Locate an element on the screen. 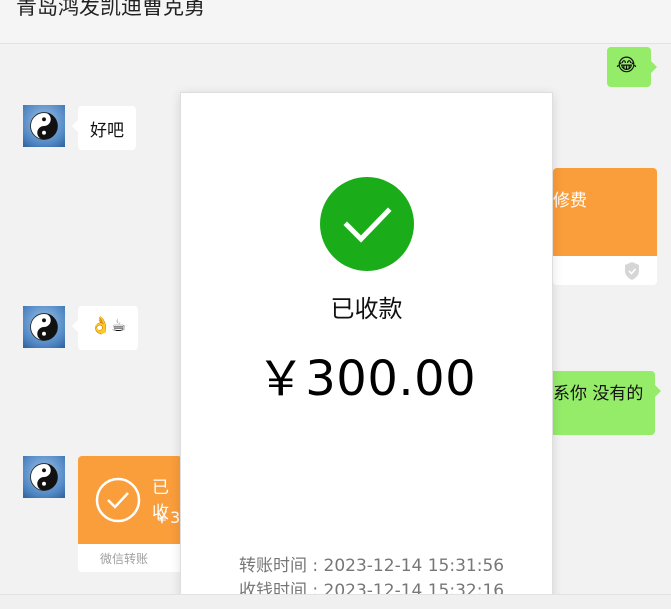  shield-icon is located at coordinates (632, 270).